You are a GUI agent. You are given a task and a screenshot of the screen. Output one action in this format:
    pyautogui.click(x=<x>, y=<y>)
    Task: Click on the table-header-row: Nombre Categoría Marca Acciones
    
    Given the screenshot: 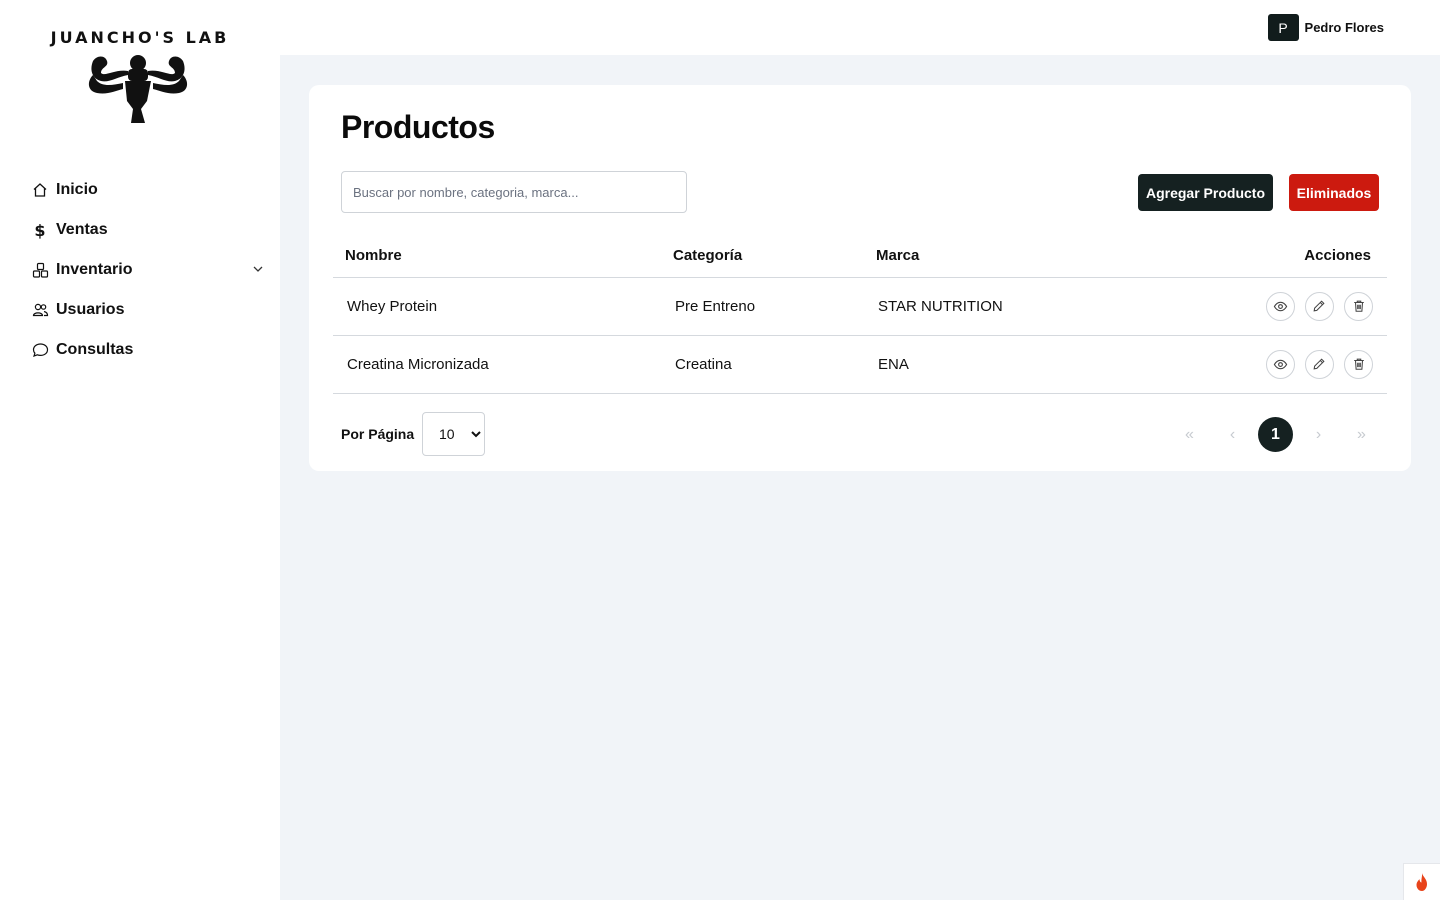 What is the action you would take?
    pyautogui.click(x=860, y=256)
    